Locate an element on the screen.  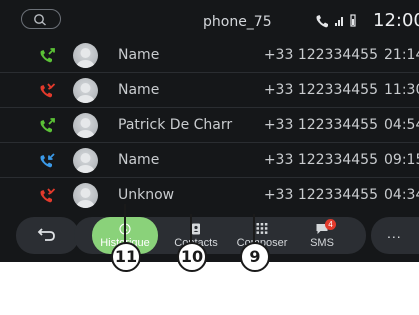
status-icons is located at coordinates (336, 21).